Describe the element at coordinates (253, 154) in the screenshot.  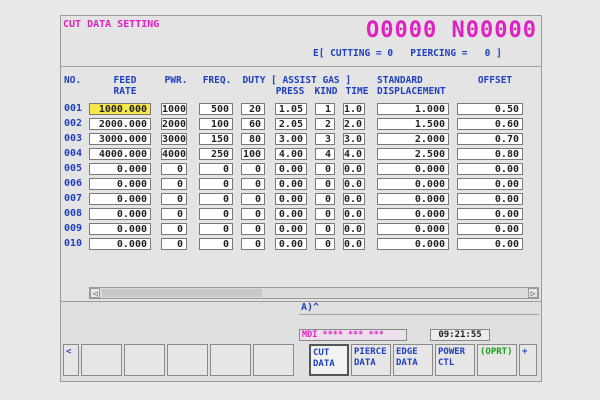
I see `cell-duty: 100` at that location.